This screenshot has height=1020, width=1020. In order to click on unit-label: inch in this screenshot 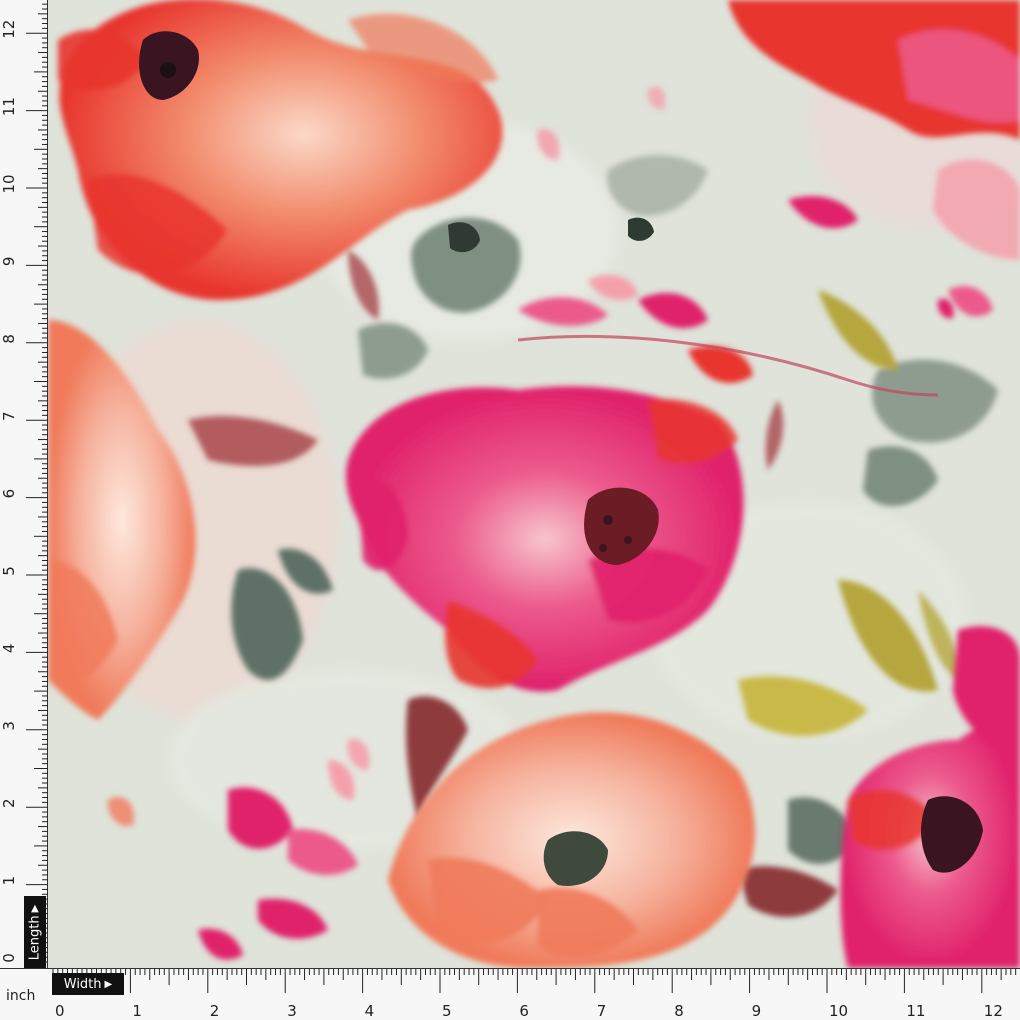, I will do `click(21, 996)`.